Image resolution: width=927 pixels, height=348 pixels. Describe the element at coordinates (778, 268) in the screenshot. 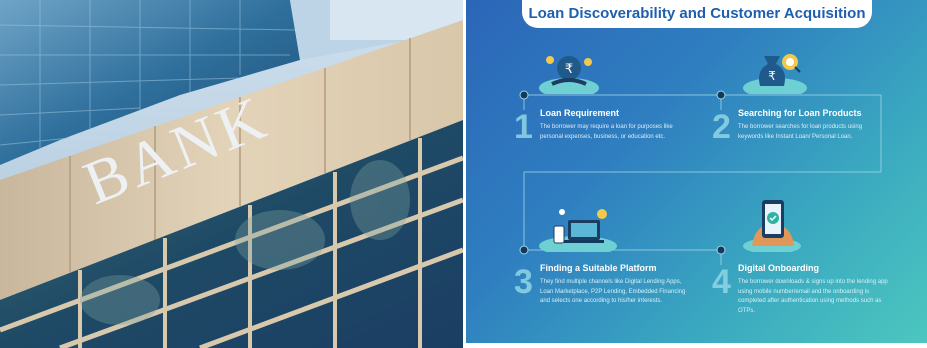

I see `step-4-title: Digital Onboarding` at that location.